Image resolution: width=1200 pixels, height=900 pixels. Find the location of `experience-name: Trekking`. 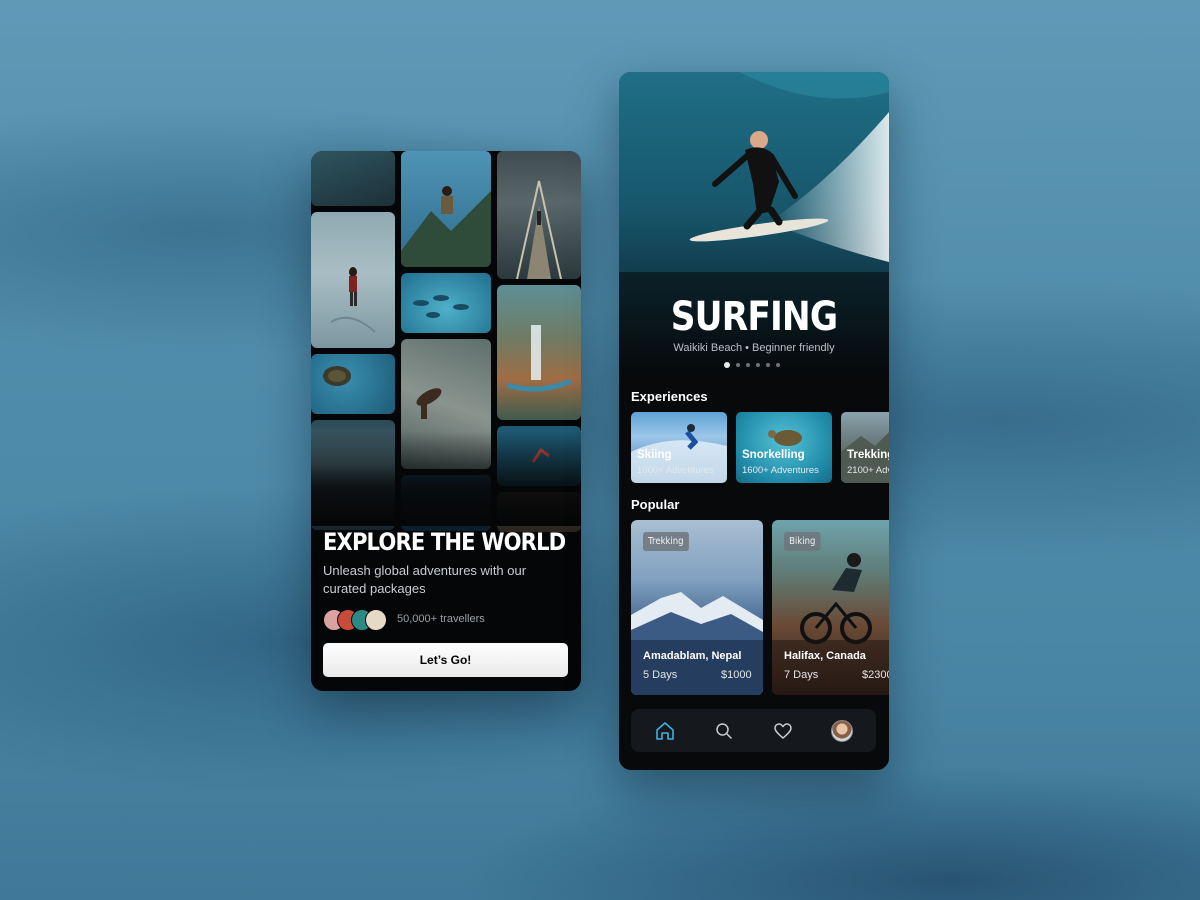

experience-name: Trekking is located at coordinates (868, 455).